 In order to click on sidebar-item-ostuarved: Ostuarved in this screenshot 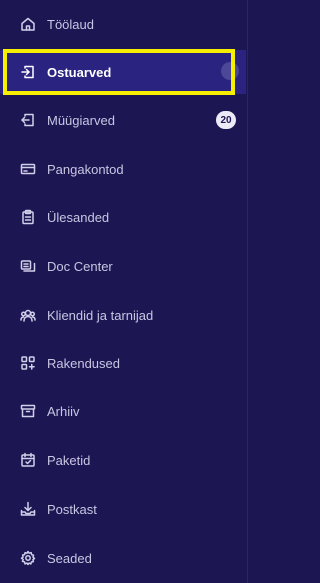, I will do `click(123, 72)`.